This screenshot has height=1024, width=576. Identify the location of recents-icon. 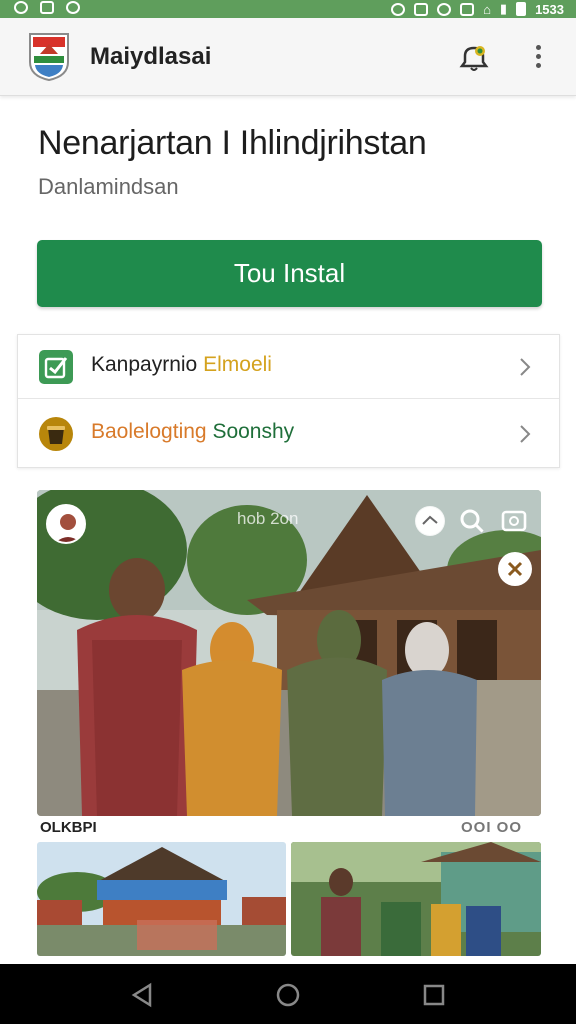
(434, 995).